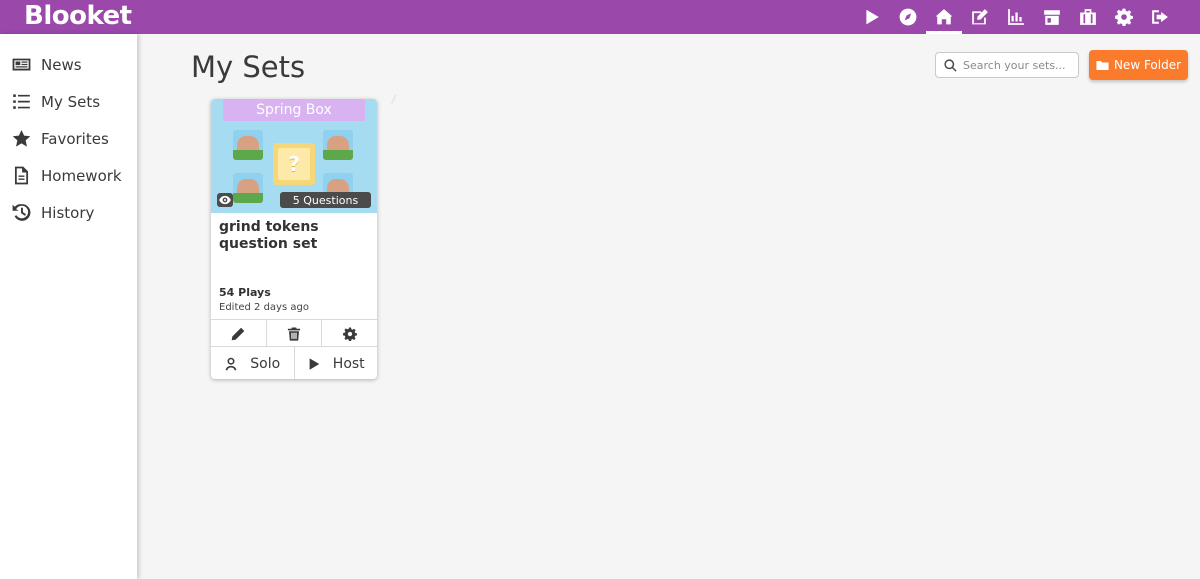 The height and width of the screenshot is (579, 1200). I want to click on mystery-box-image: ?, so click(294, 164).